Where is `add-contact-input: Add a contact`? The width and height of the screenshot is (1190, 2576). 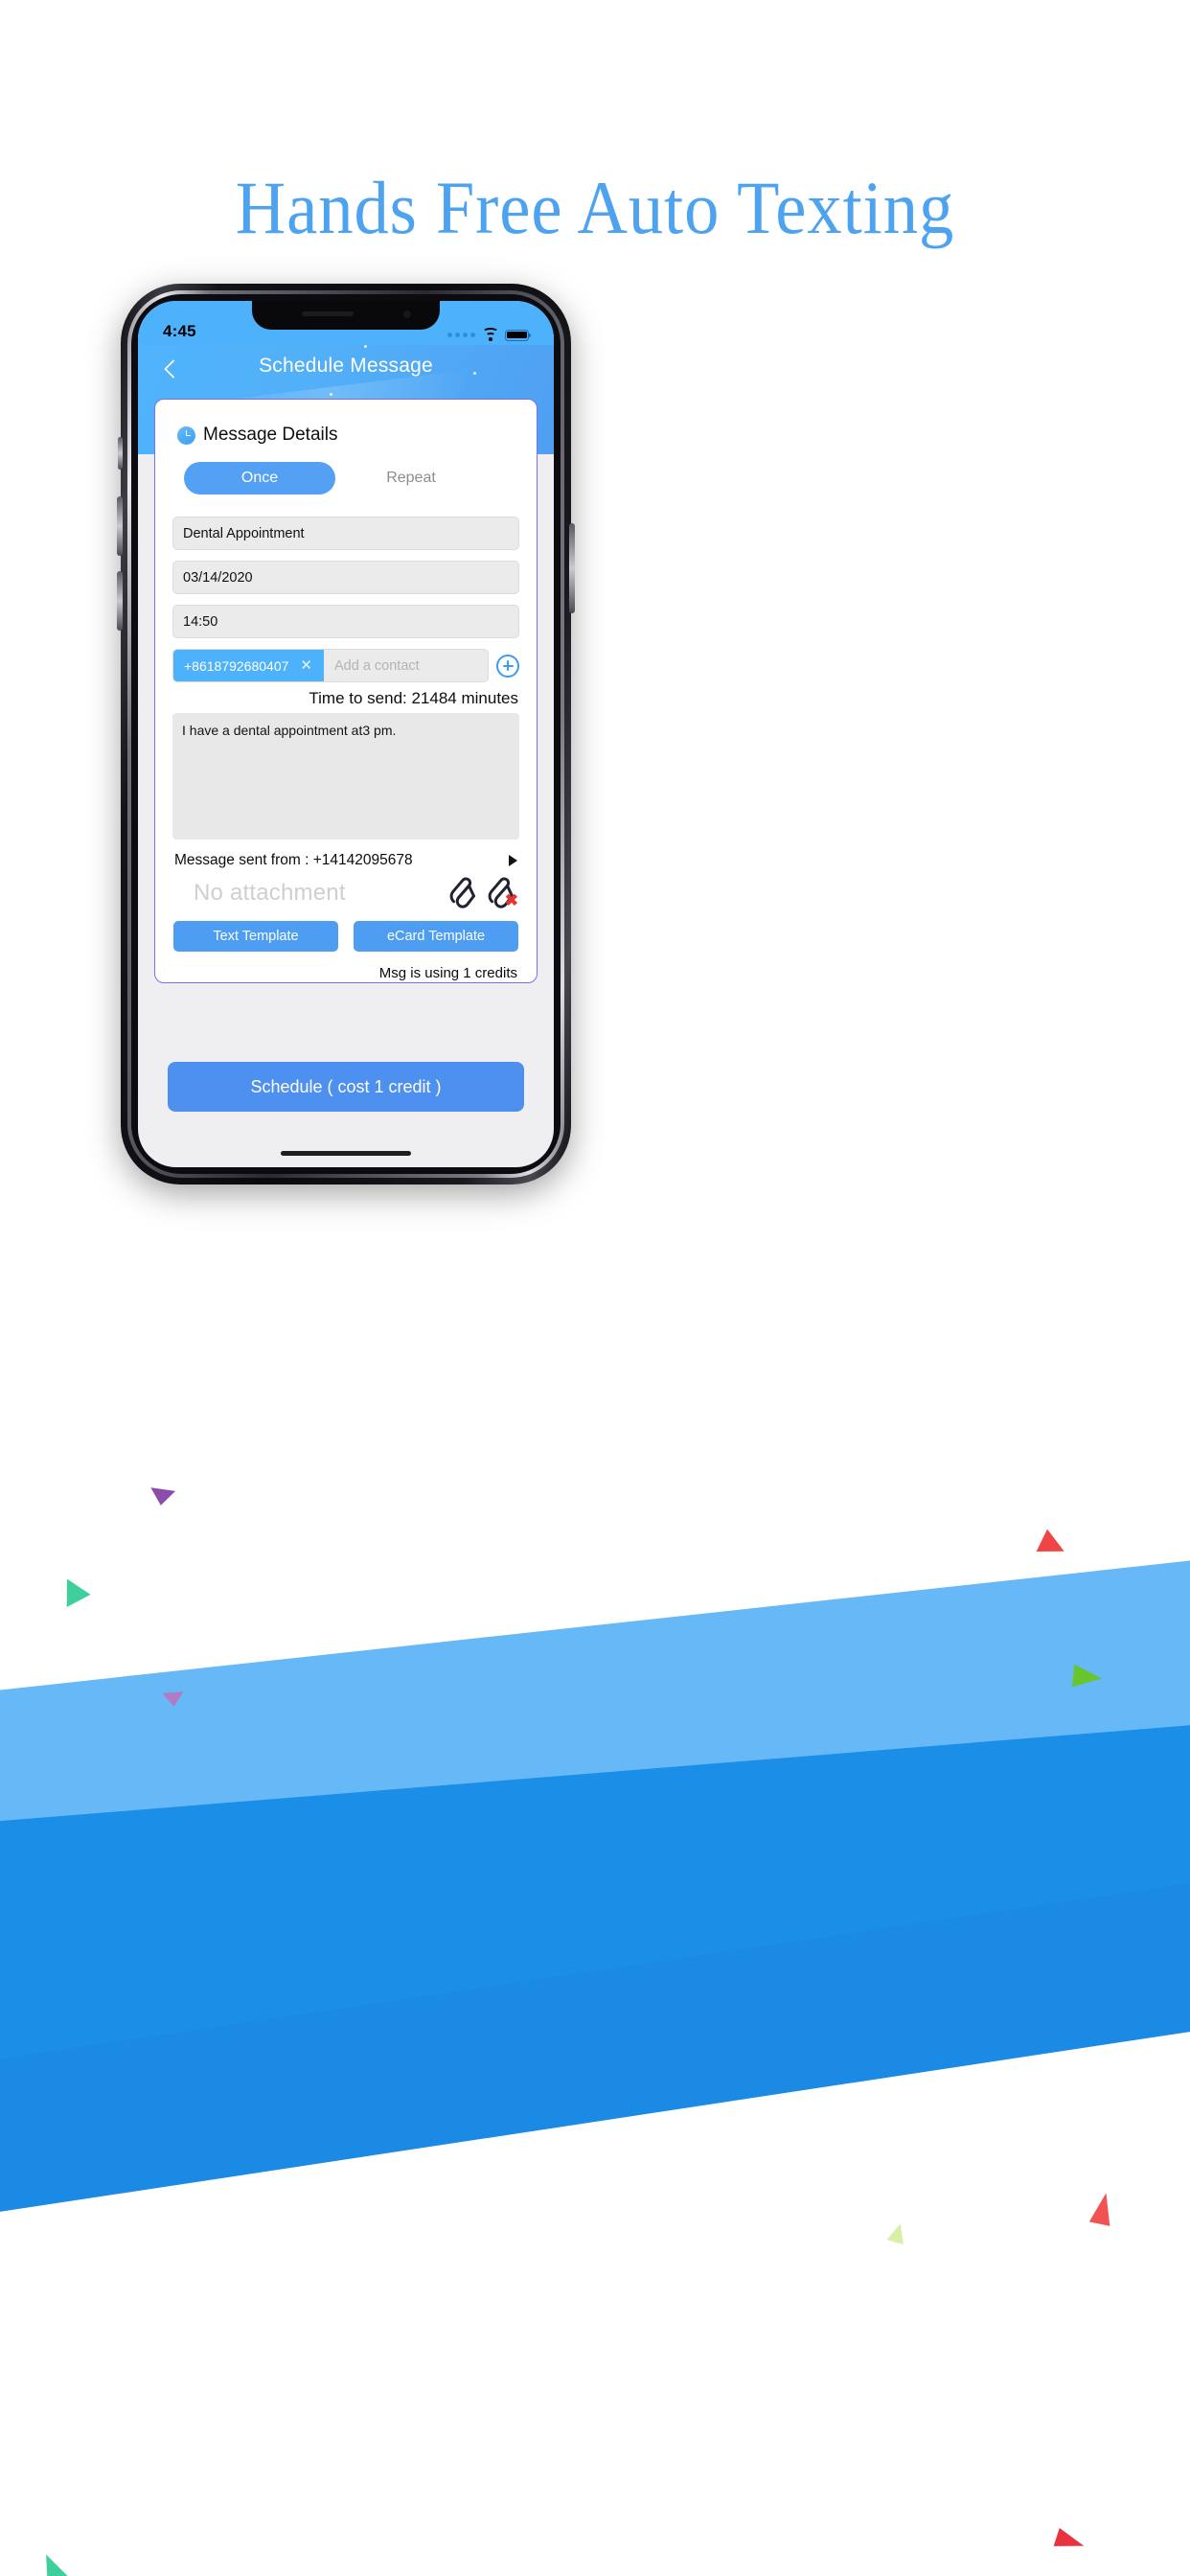
add-contact-input: Add a contact is located at coordinates (406, 665).